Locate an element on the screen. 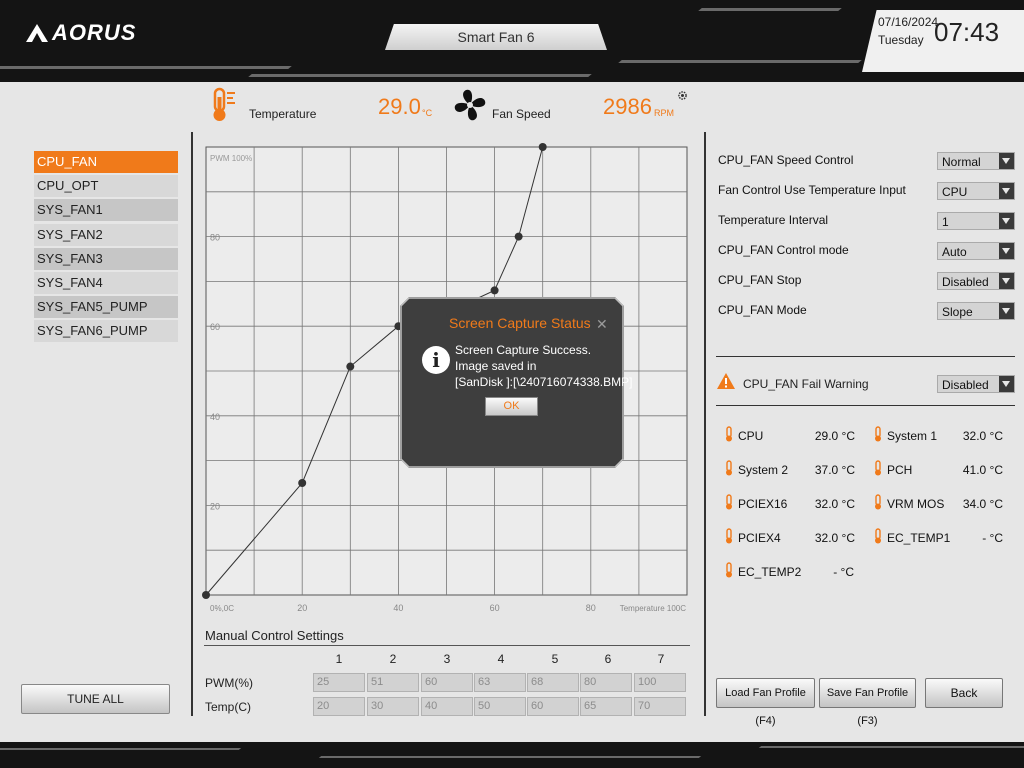 The width and height of the screenshot is (1024, 768). y-tick-label: 60 is located at coordinates (215, 327).